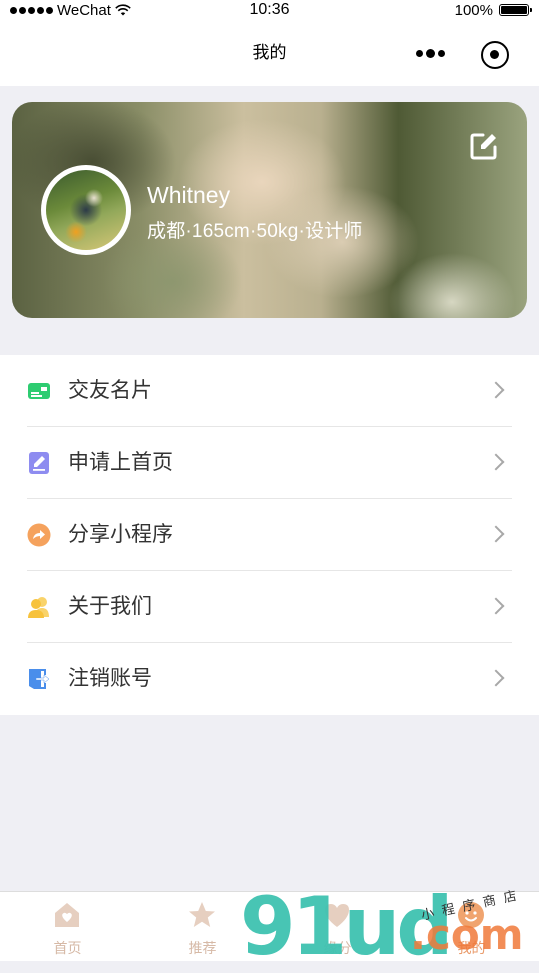 The width and height of the screenshot is (539, 973). Describe the element at coordinates (110, 678) in the screenshot. I see `menu-item-label: 注销账号` at that location.